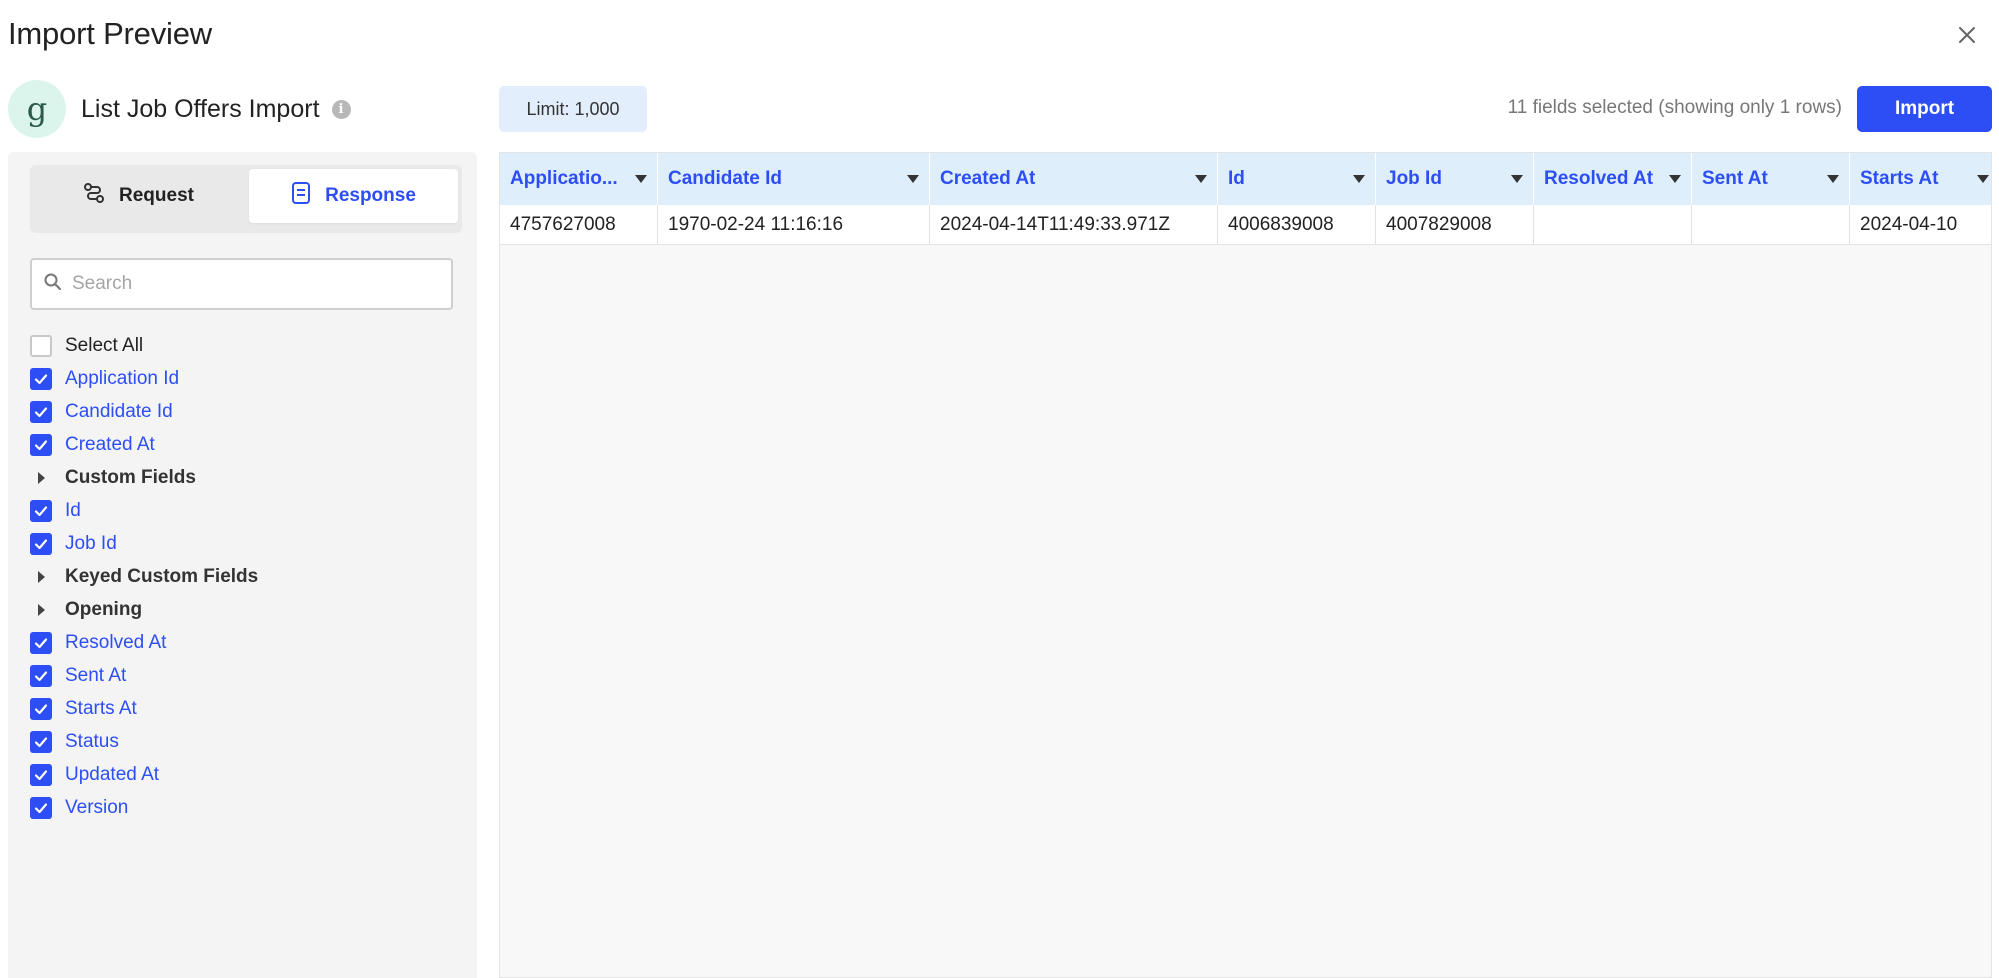 This screenshot has height=978, width=1999. I want to click on field-label: Opening, so click(104, 609).